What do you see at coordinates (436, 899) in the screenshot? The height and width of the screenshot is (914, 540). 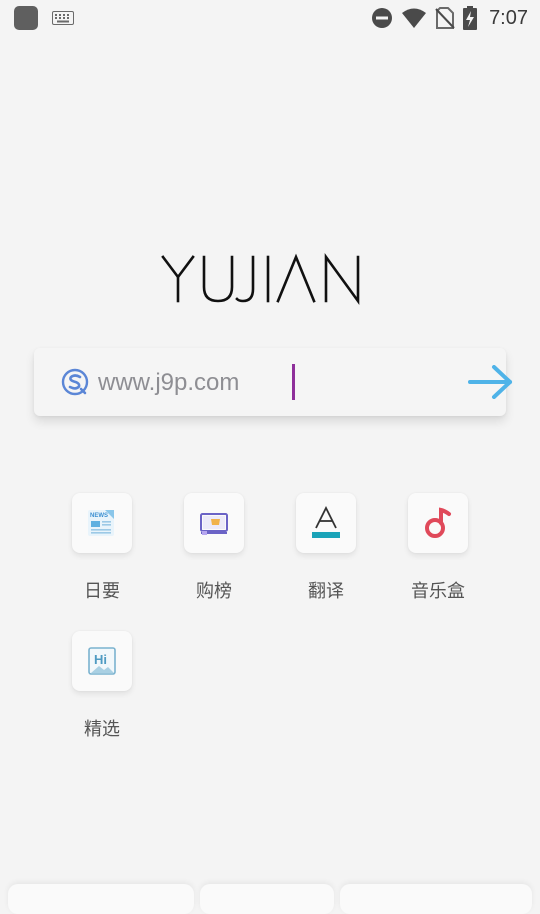 I see `bottom-card-right` at bounding box center [436, 899].